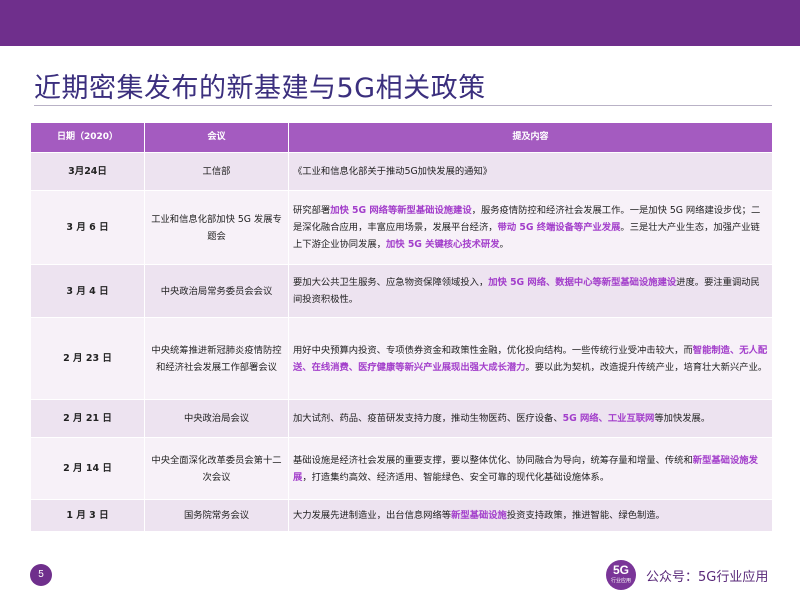 The width and height of the screenshot is (800, 598). I want to click on content-text: 。, so click(504, 244).